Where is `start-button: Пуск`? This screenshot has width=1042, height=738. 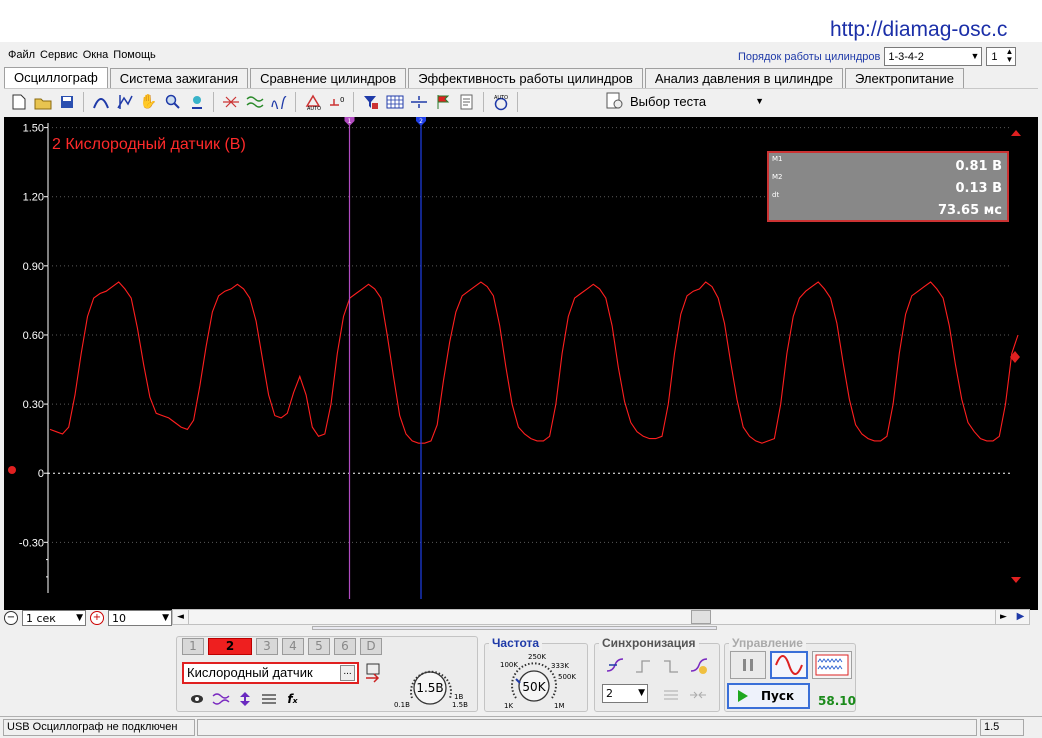
start-button: Пуск is located at coordinates (768, 696).